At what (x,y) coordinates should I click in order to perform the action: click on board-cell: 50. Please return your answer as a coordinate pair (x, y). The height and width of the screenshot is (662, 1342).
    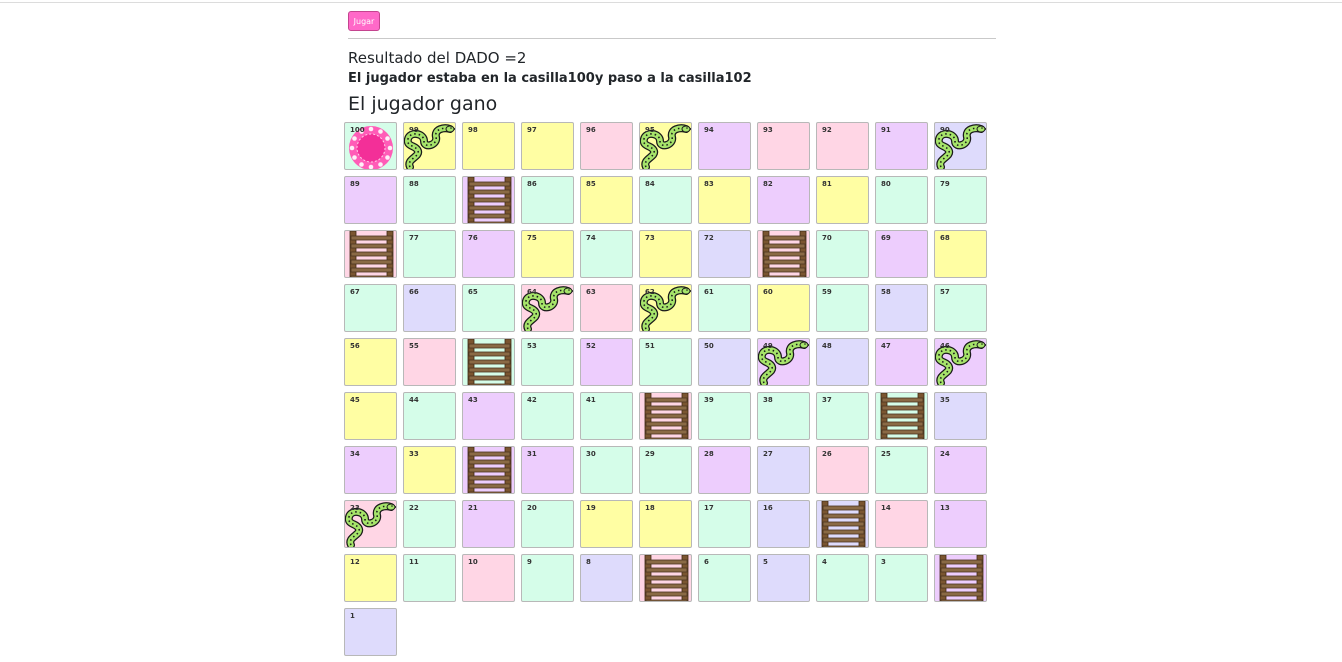
    Looking at the image, I should click on (724, 362).